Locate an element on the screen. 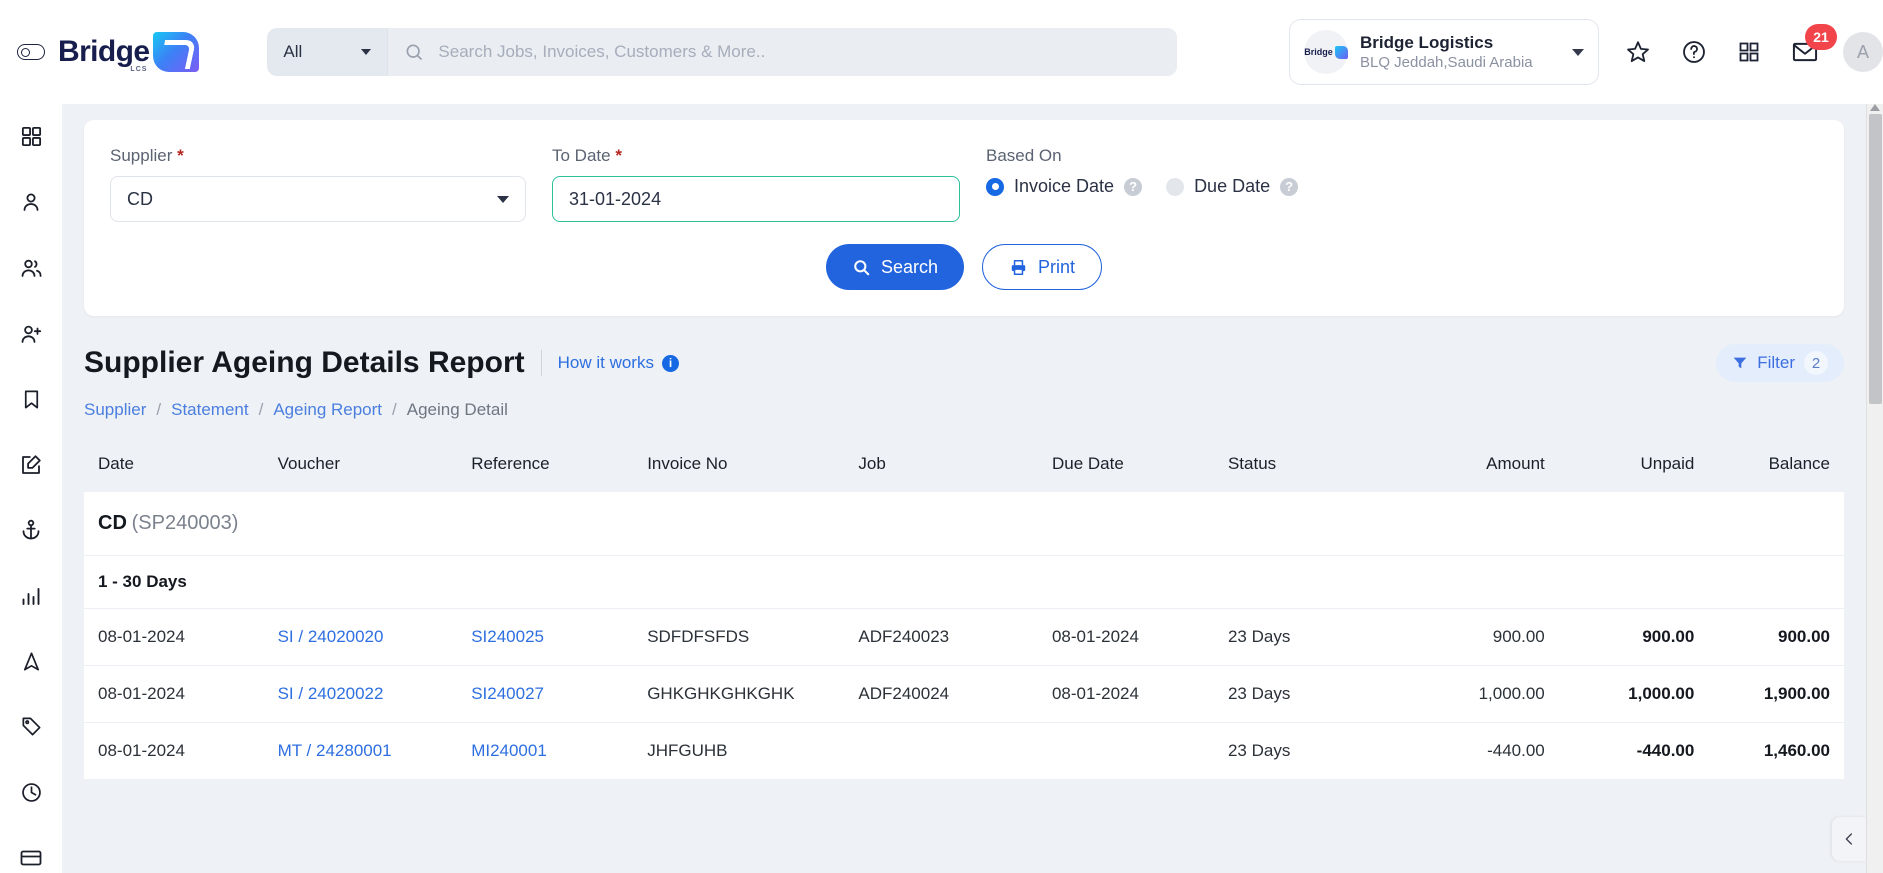  sidebar-item-history is located at coordinates (31, 793).